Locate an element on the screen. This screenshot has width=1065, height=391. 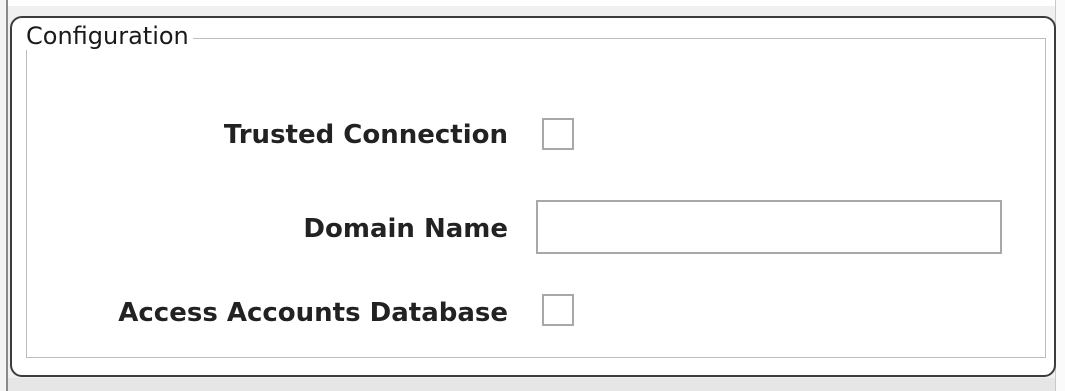
configuration-group-title: Configuration is located at coordinates (107, 36).